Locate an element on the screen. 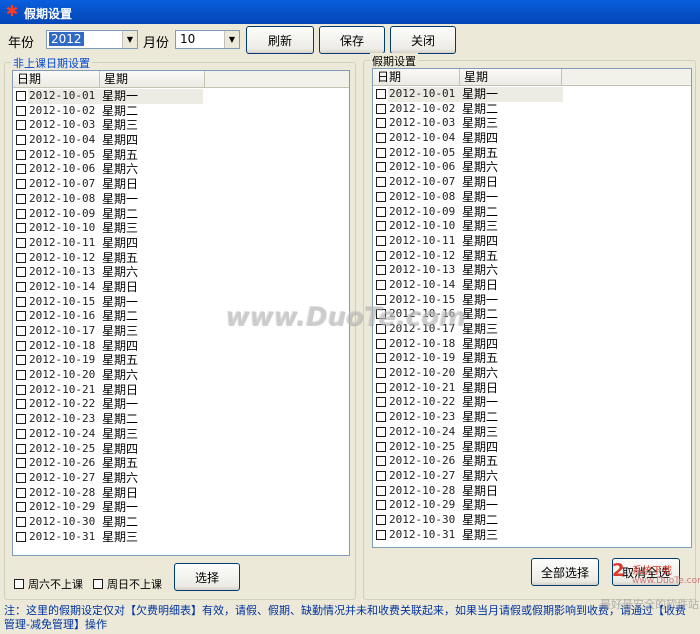 This screenshot has height=634, width=700. select-button: 选择 is located at coordinates (207, 577).